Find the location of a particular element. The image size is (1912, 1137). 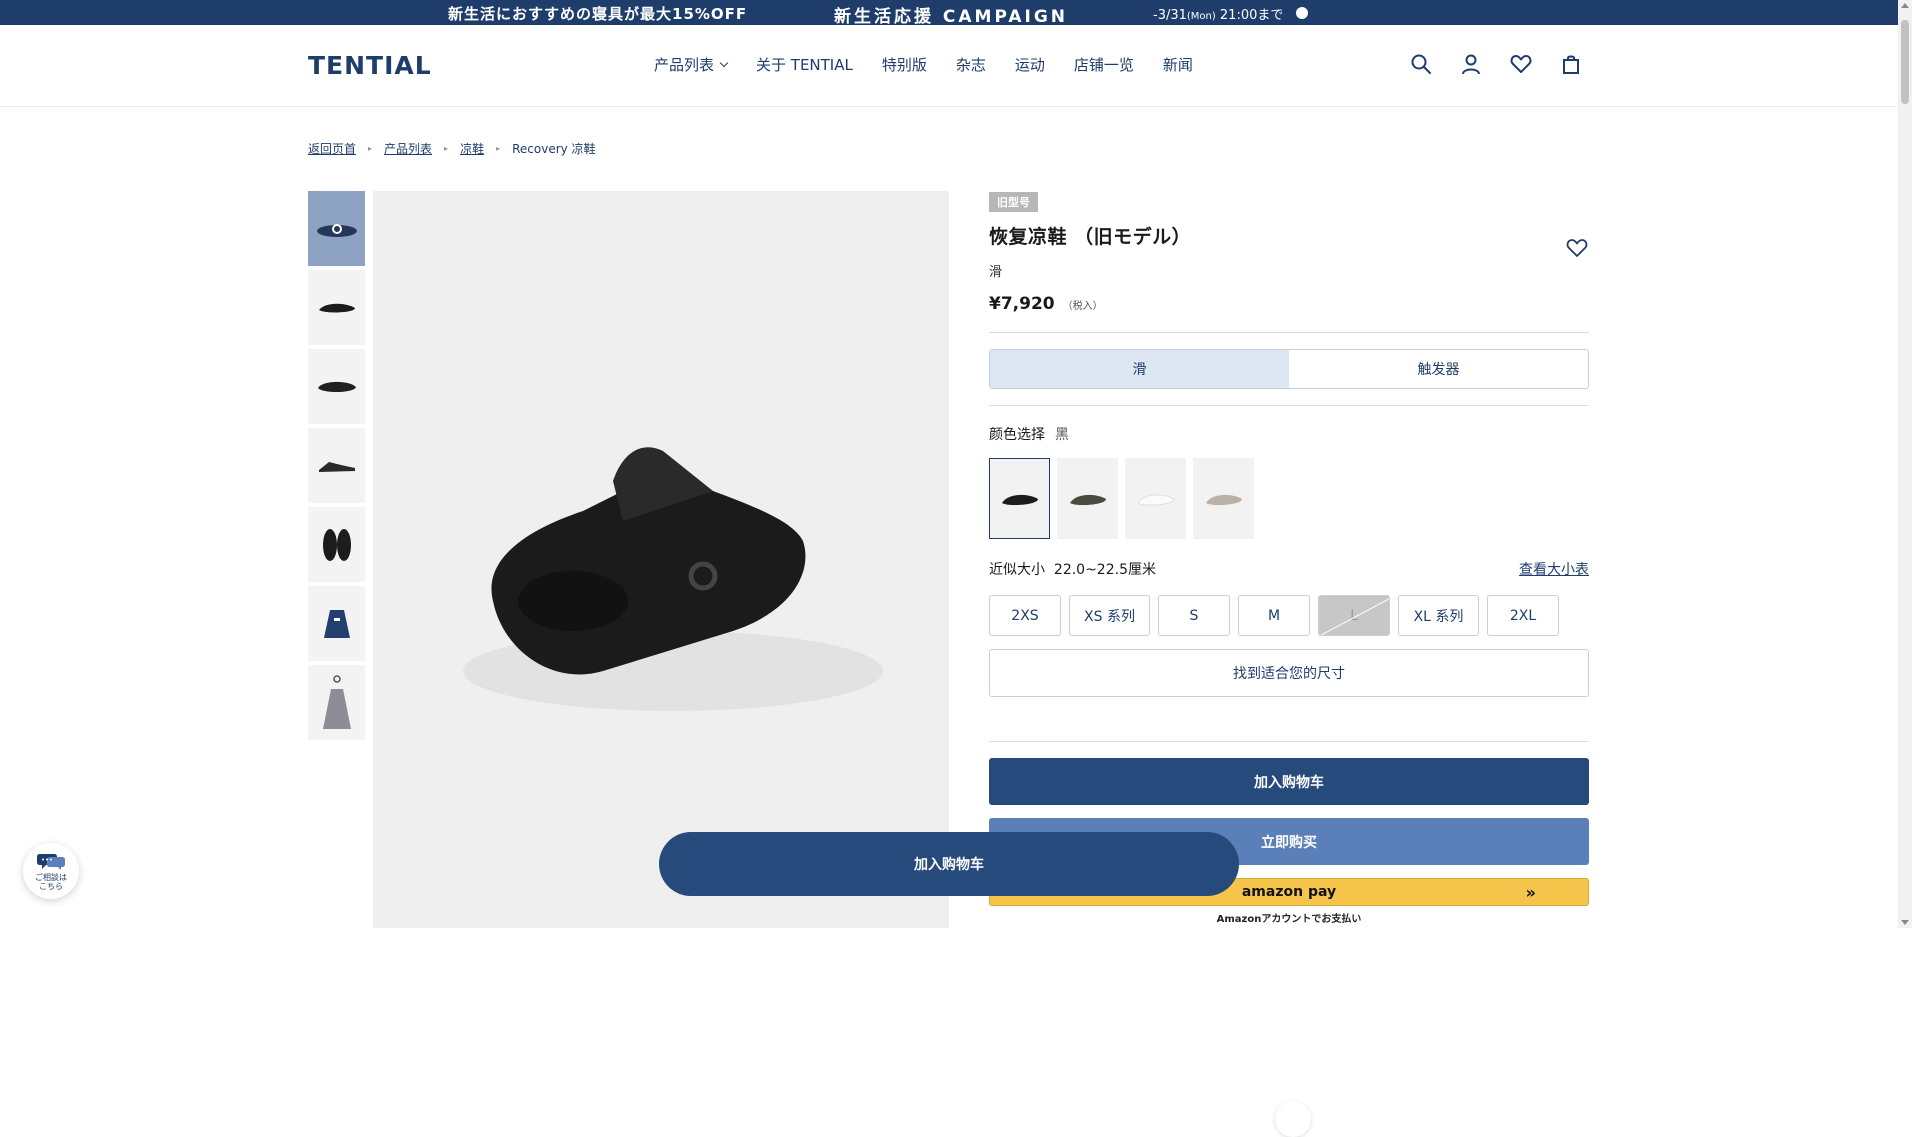

scroll-up-arrow-icon is located at coordinates (1905, 5).